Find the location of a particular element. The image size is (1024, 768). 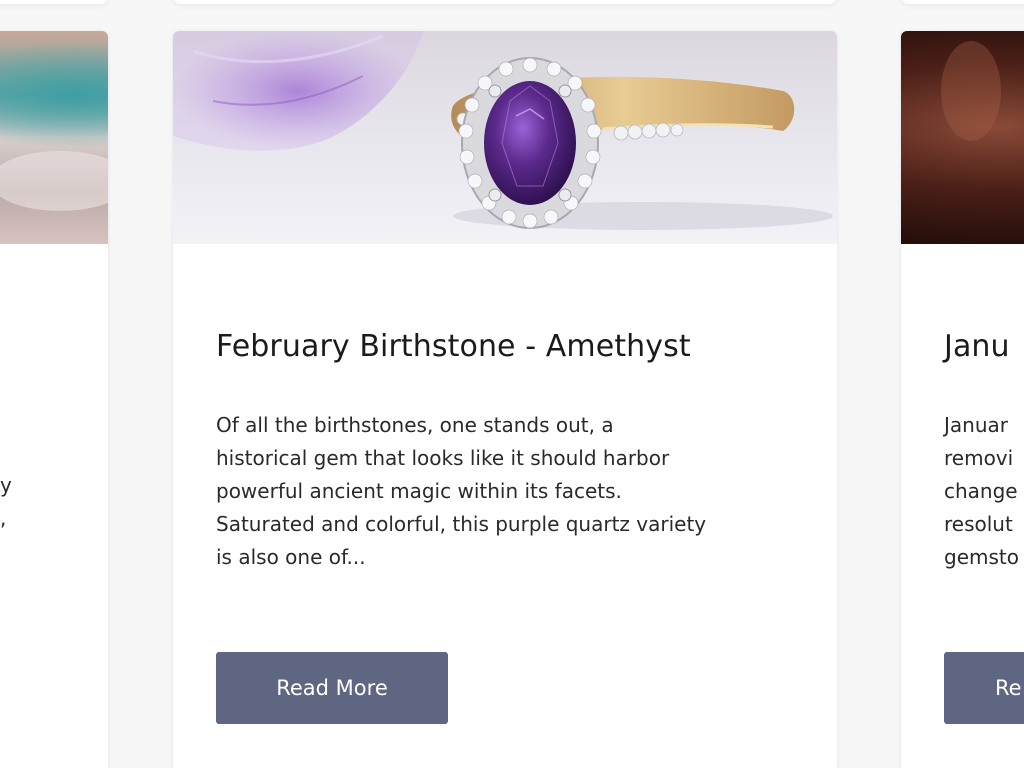

card-above-left-edge is located at coordinates (54, 2).